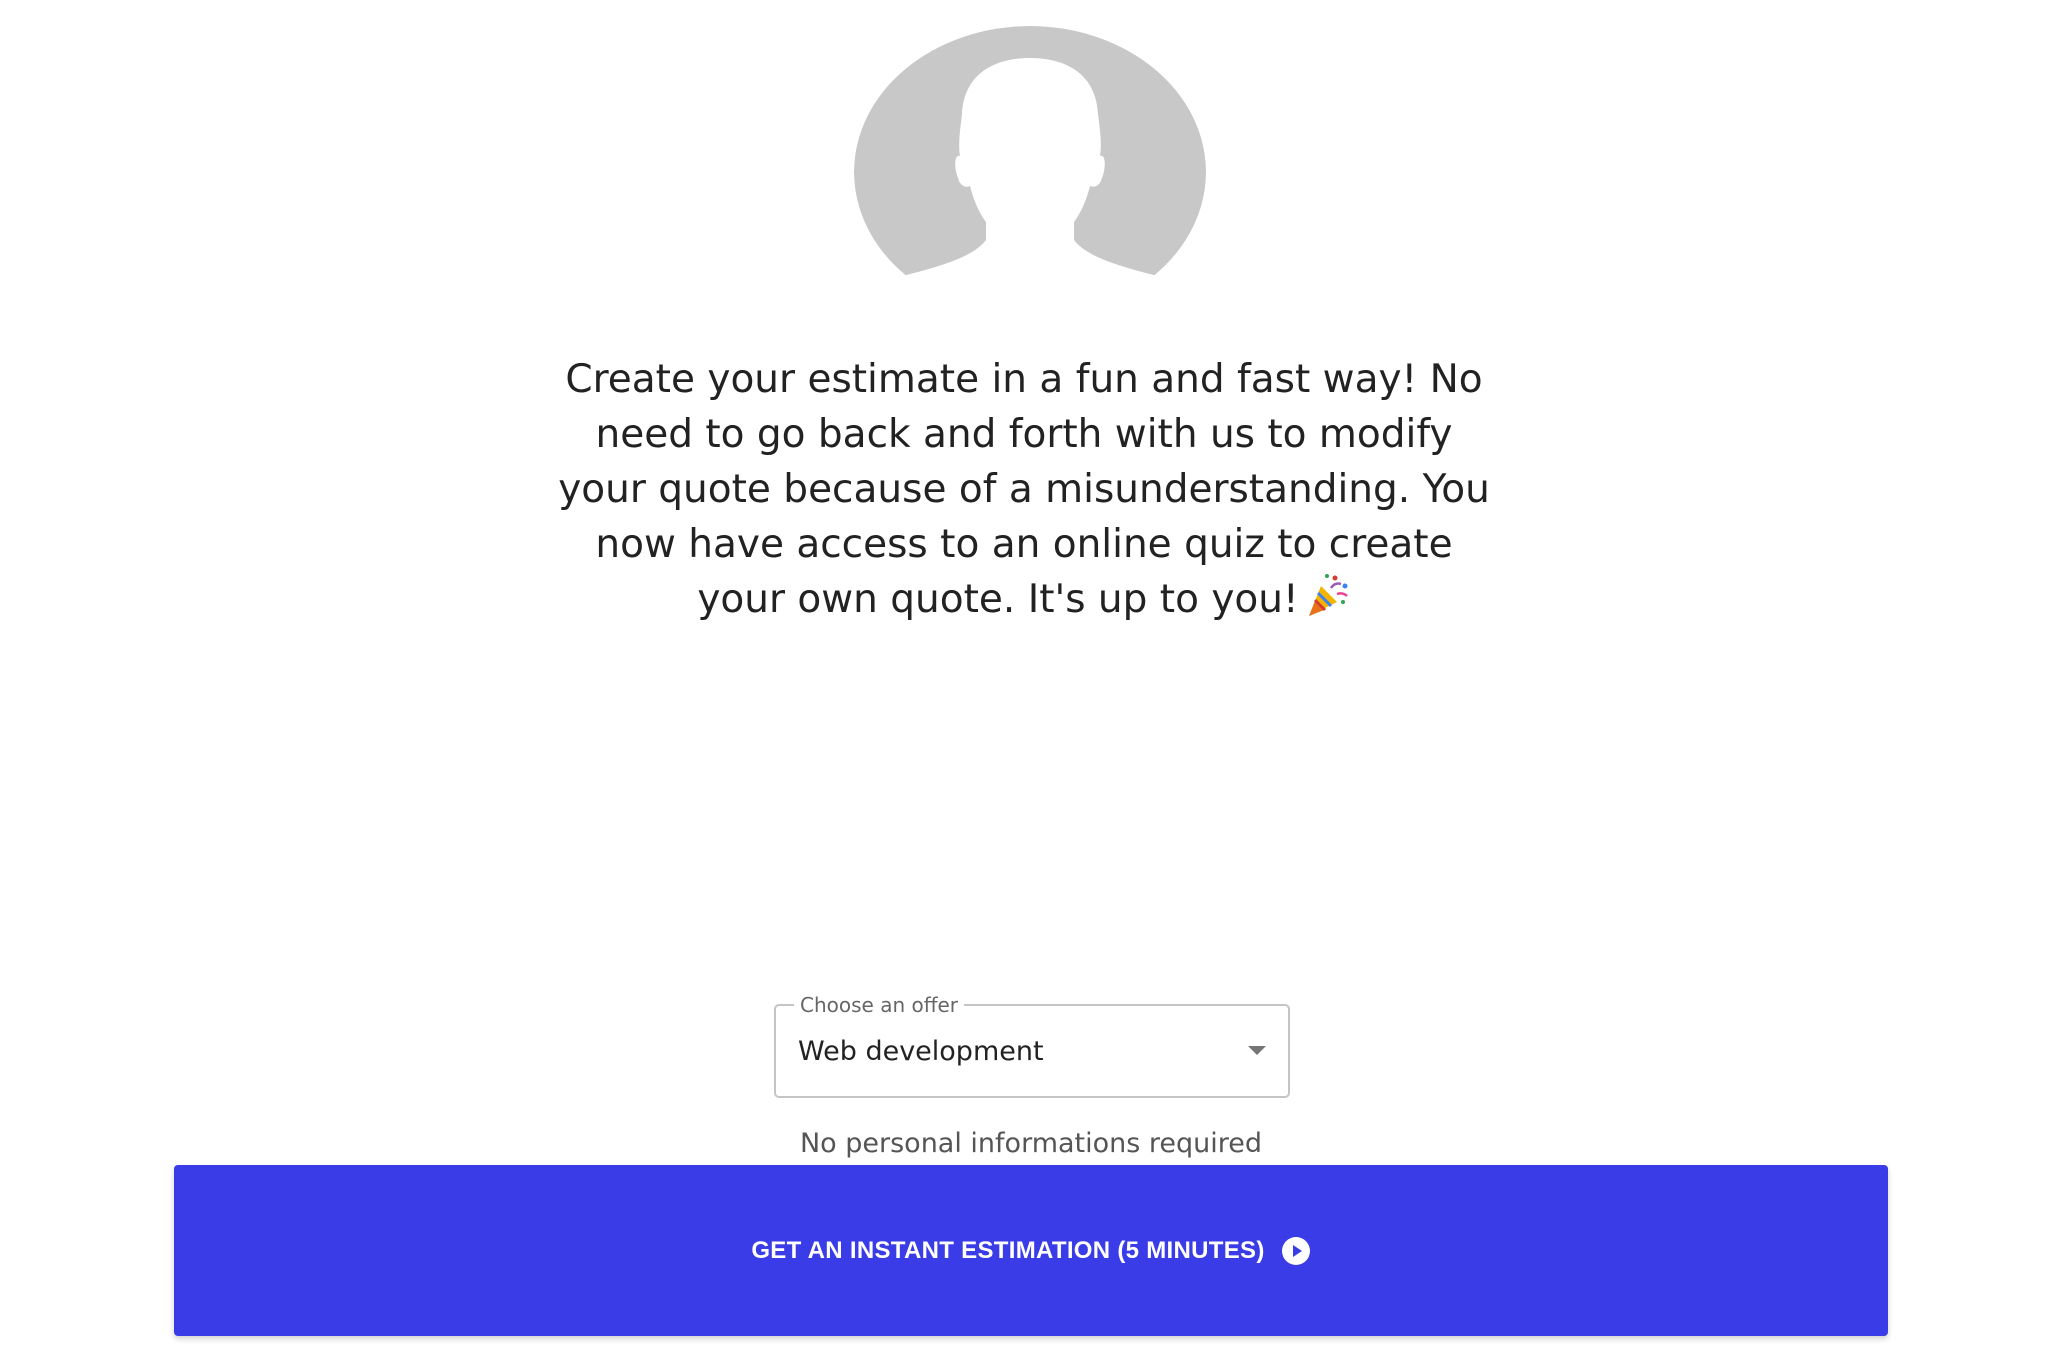 This screenshot has width=2048, height=1349. I want to click on offer-select: Choose an offer Web development, so click(1032, 1045).